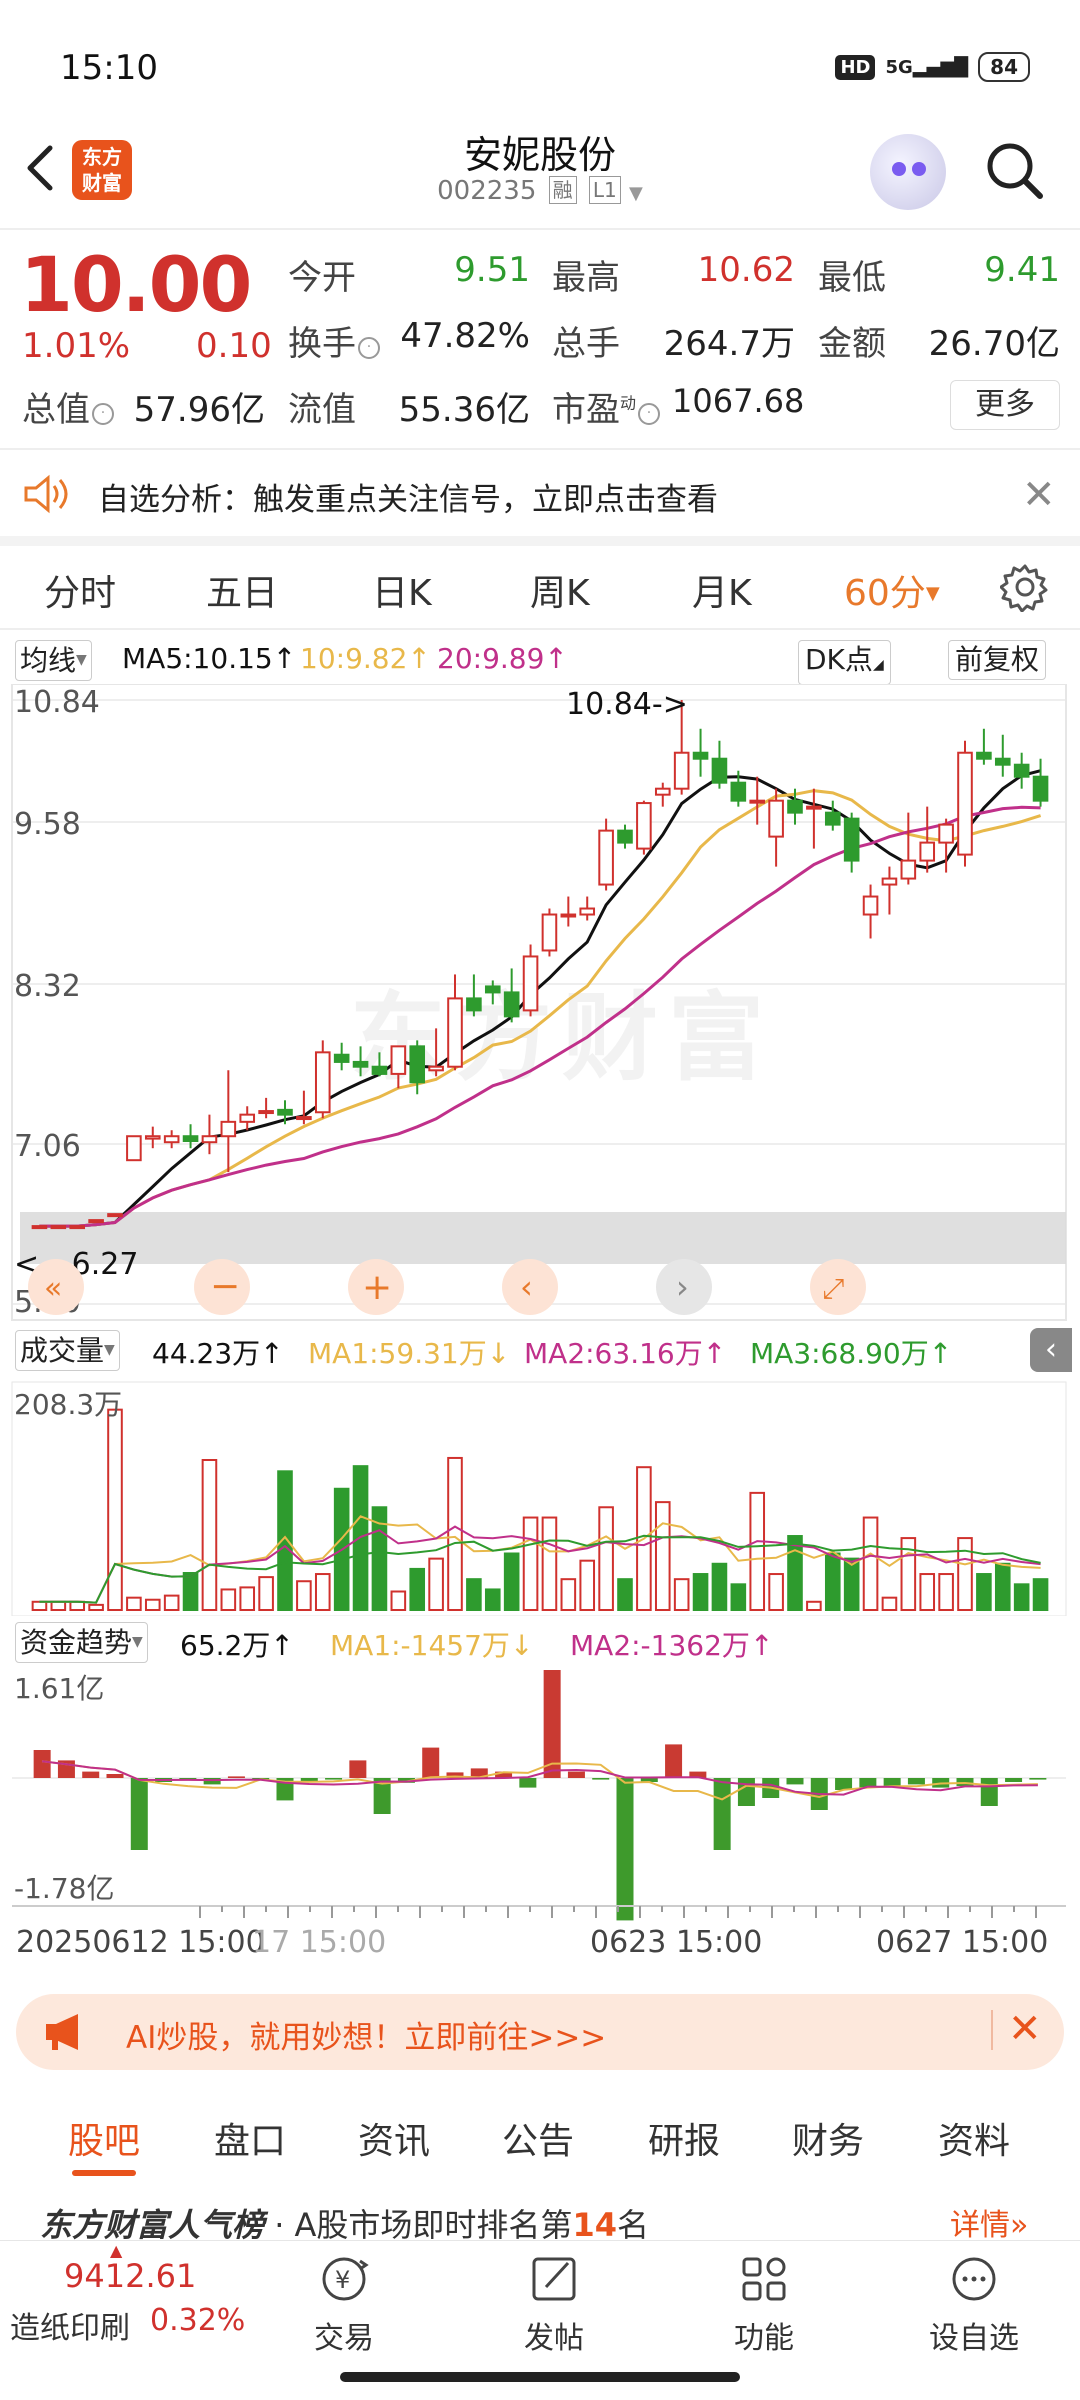  I want to click on info-icon: ·, so click(649, 414).